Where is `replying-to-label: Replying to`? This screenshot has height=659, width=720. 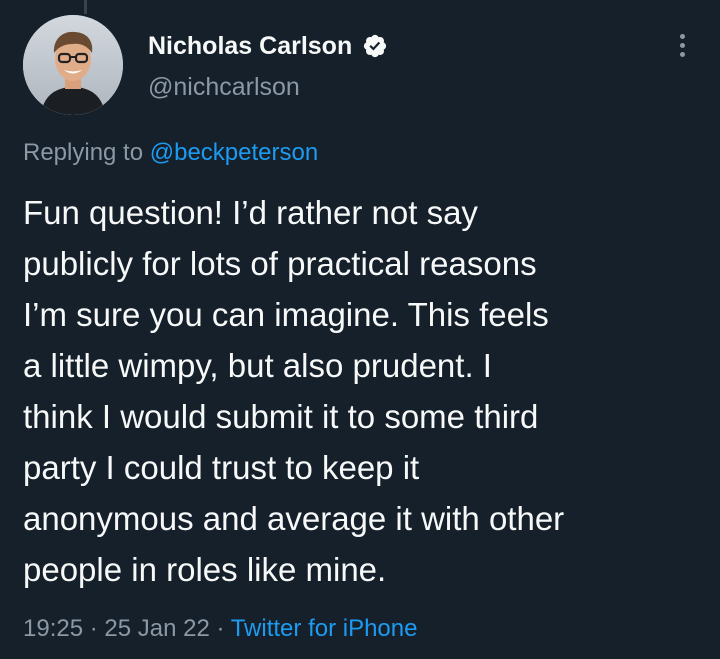 replying-to-label: Replying to is located at coordinates (86, 152).